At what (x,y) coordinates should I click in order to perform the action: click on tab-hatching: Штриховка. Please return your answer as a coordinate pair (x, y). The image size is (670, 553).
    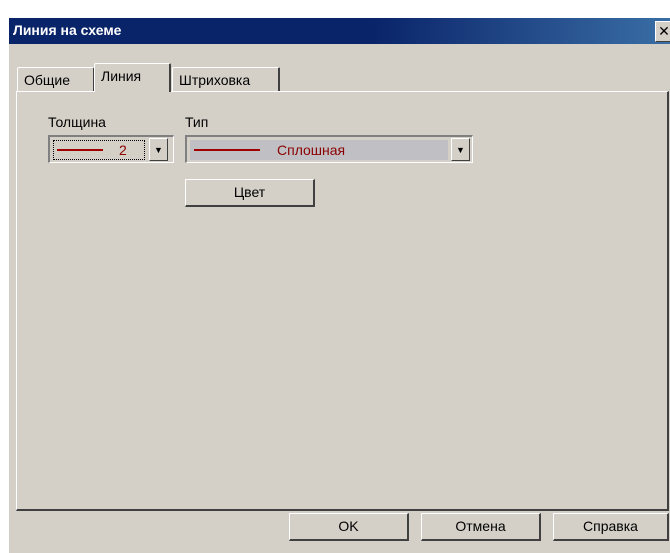
    Looking at the image, I should click on (226, 79).